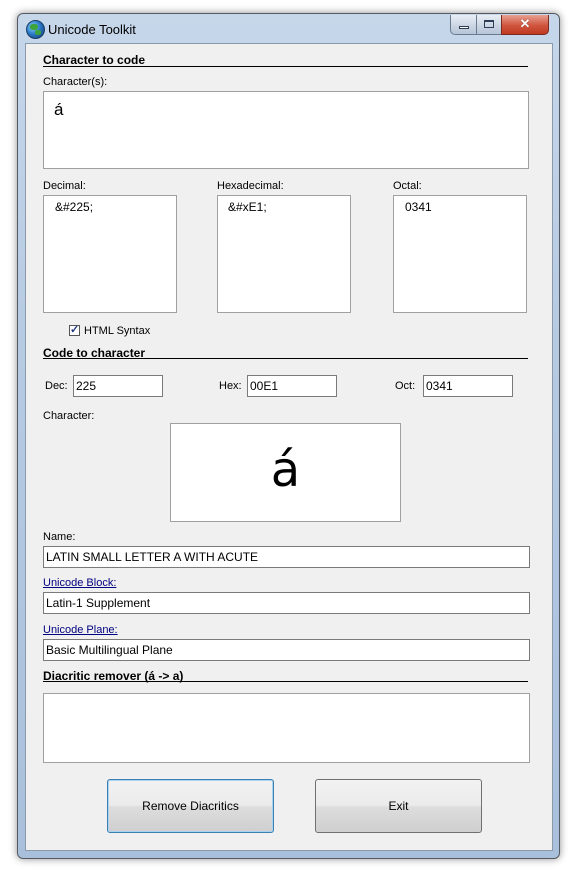 This screenshot has height=881, width=583. I want to click on octal-output: 0341, so click(460, 254).